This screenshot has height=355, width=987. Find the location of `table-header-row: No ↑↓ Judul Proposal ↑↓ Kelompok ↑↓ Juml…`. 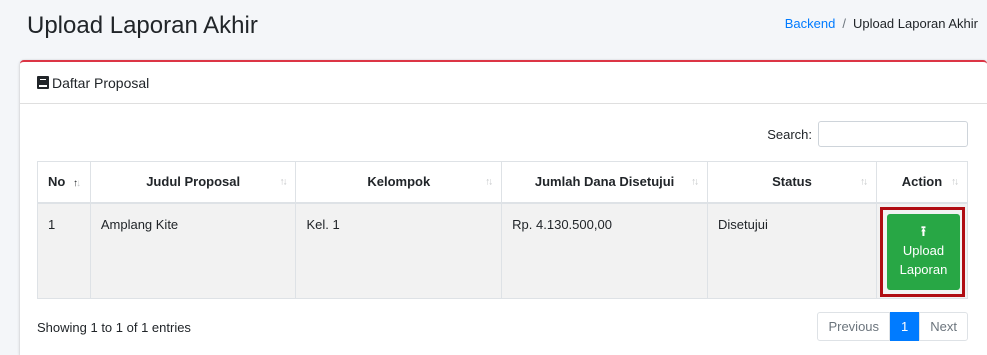

table-header-row: No ↑↓ Judul Proposal ↑↓ Kelompok ↑↓ Juml… is located at coordinates (503, 182).